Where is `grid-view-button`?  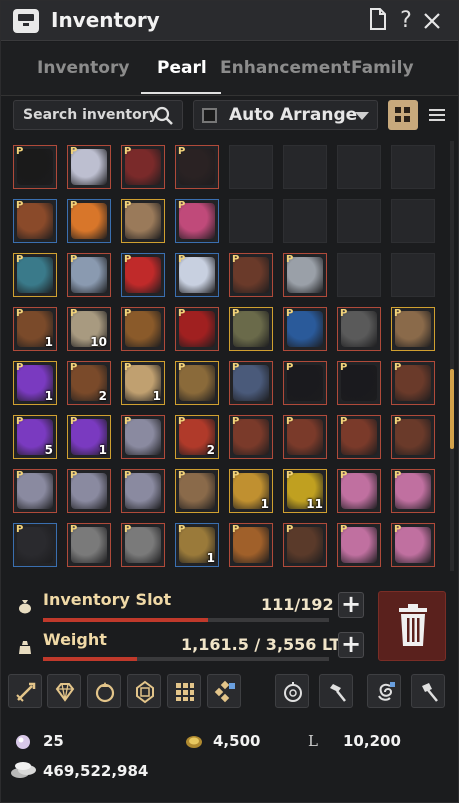 grid-view-button is located at coordinates (403, 115).